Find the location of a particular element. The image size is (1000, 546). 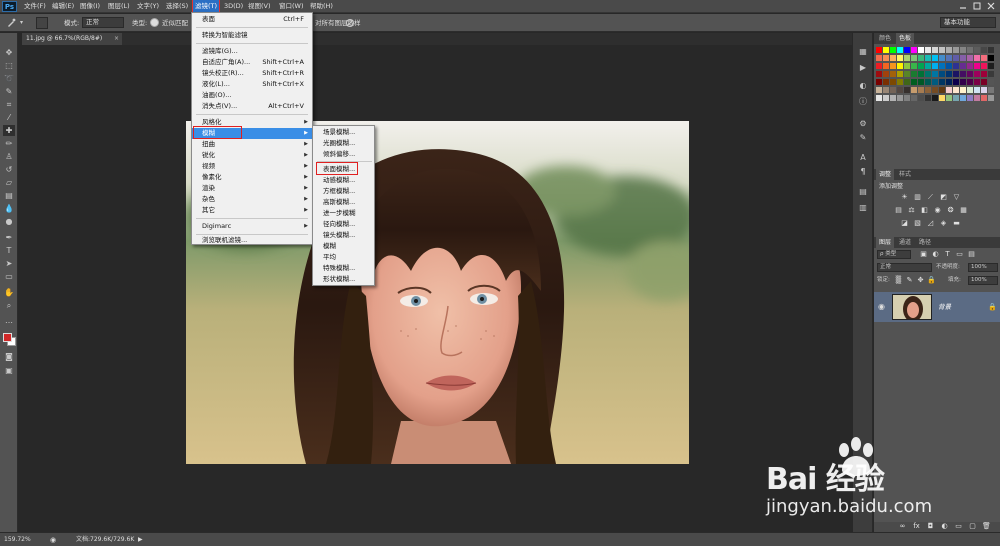

layer-style-icon: fx is located at coordinates (916, 526).